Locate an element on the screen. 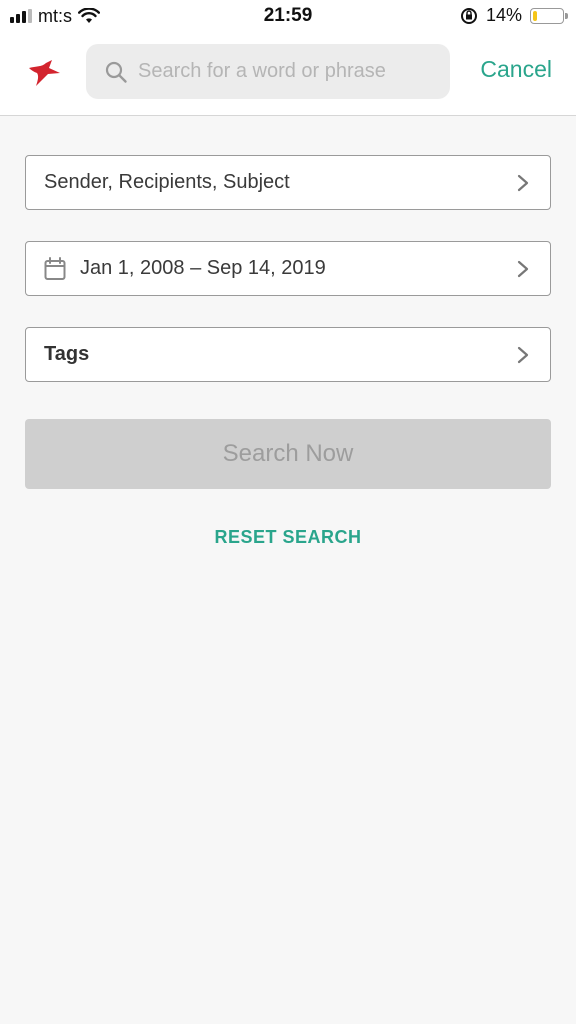  rotation-lock-icon is located at coordinates (468, 15).